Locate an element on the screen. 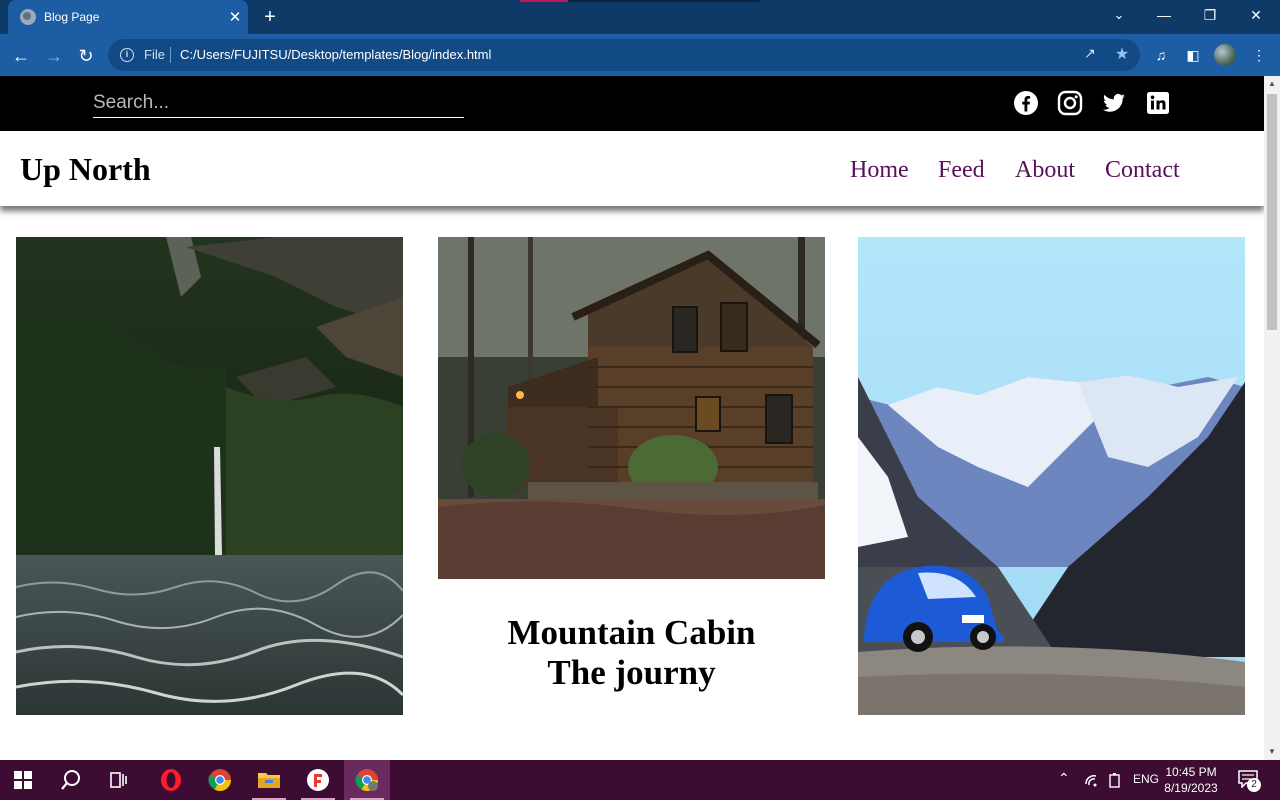 The image size is (1280, 800). close-tab-icon: ✕ is located at coordinates (235, 17).